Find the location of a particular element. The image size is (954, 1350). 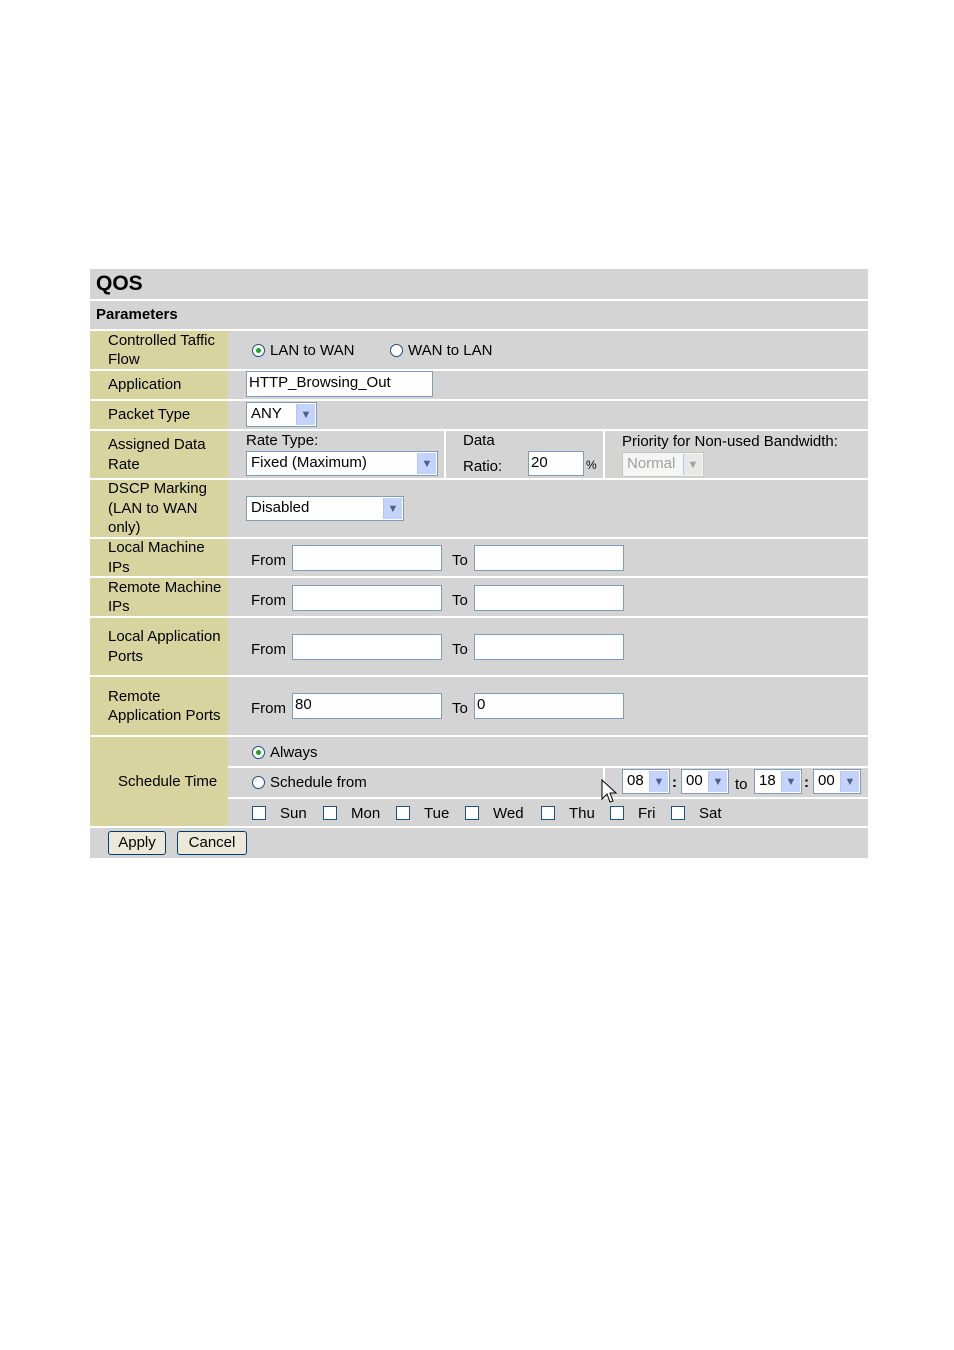

end-min-value: 00 is located at coordinates (826, 780).